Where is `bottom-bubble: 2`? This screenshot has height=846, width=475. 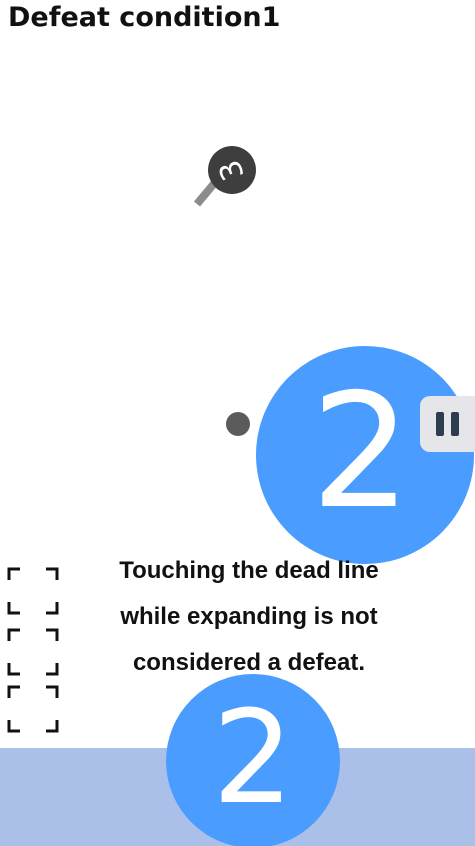 bottom-bubble: 2 is located at coordinates (253, 760).